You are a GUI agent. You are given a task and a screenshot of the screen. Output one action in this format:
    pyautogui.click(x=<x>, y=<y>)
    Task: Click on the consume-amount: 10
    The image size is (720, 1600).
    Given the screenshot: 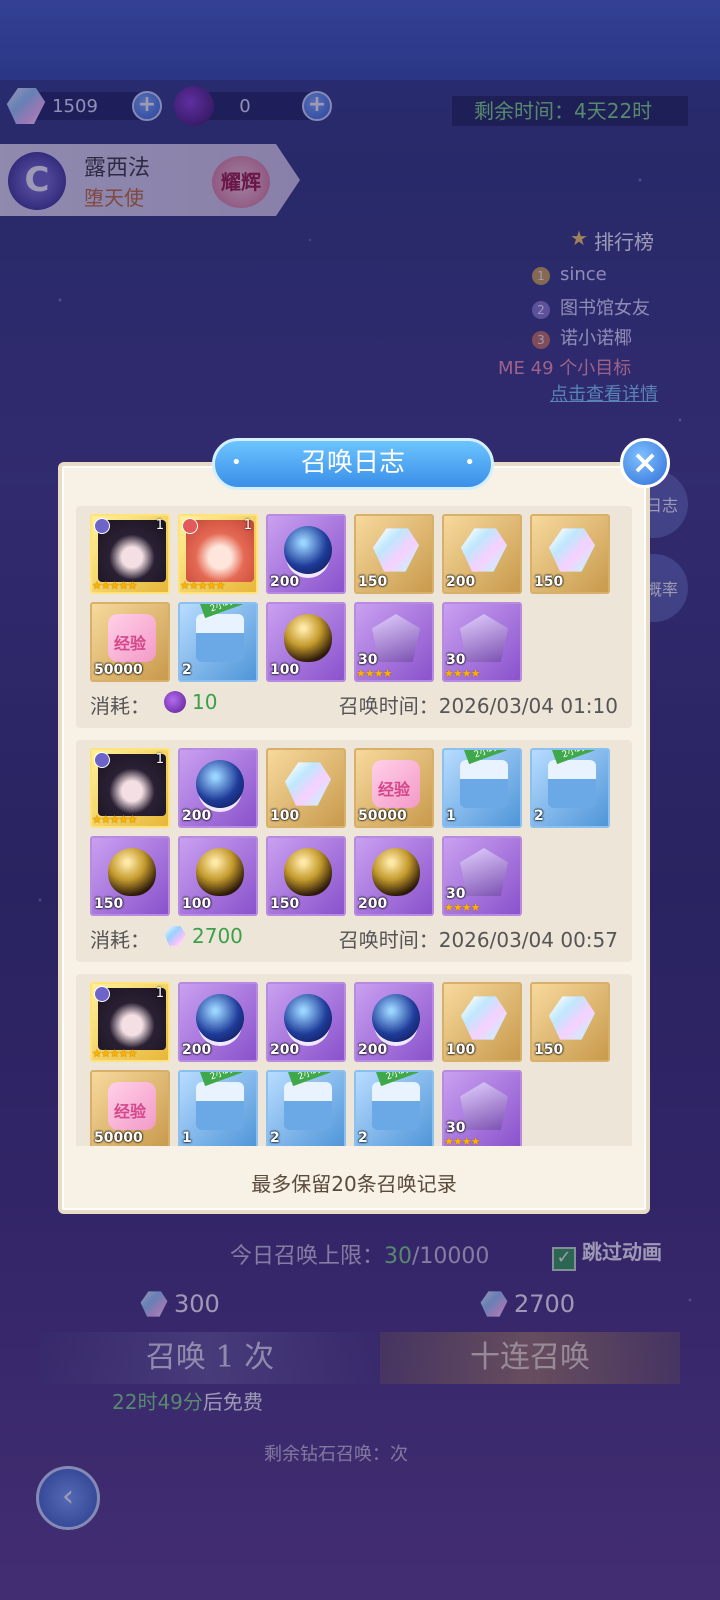 What is the action you would take?
    pyautogui.click(x=205, y=702)
    